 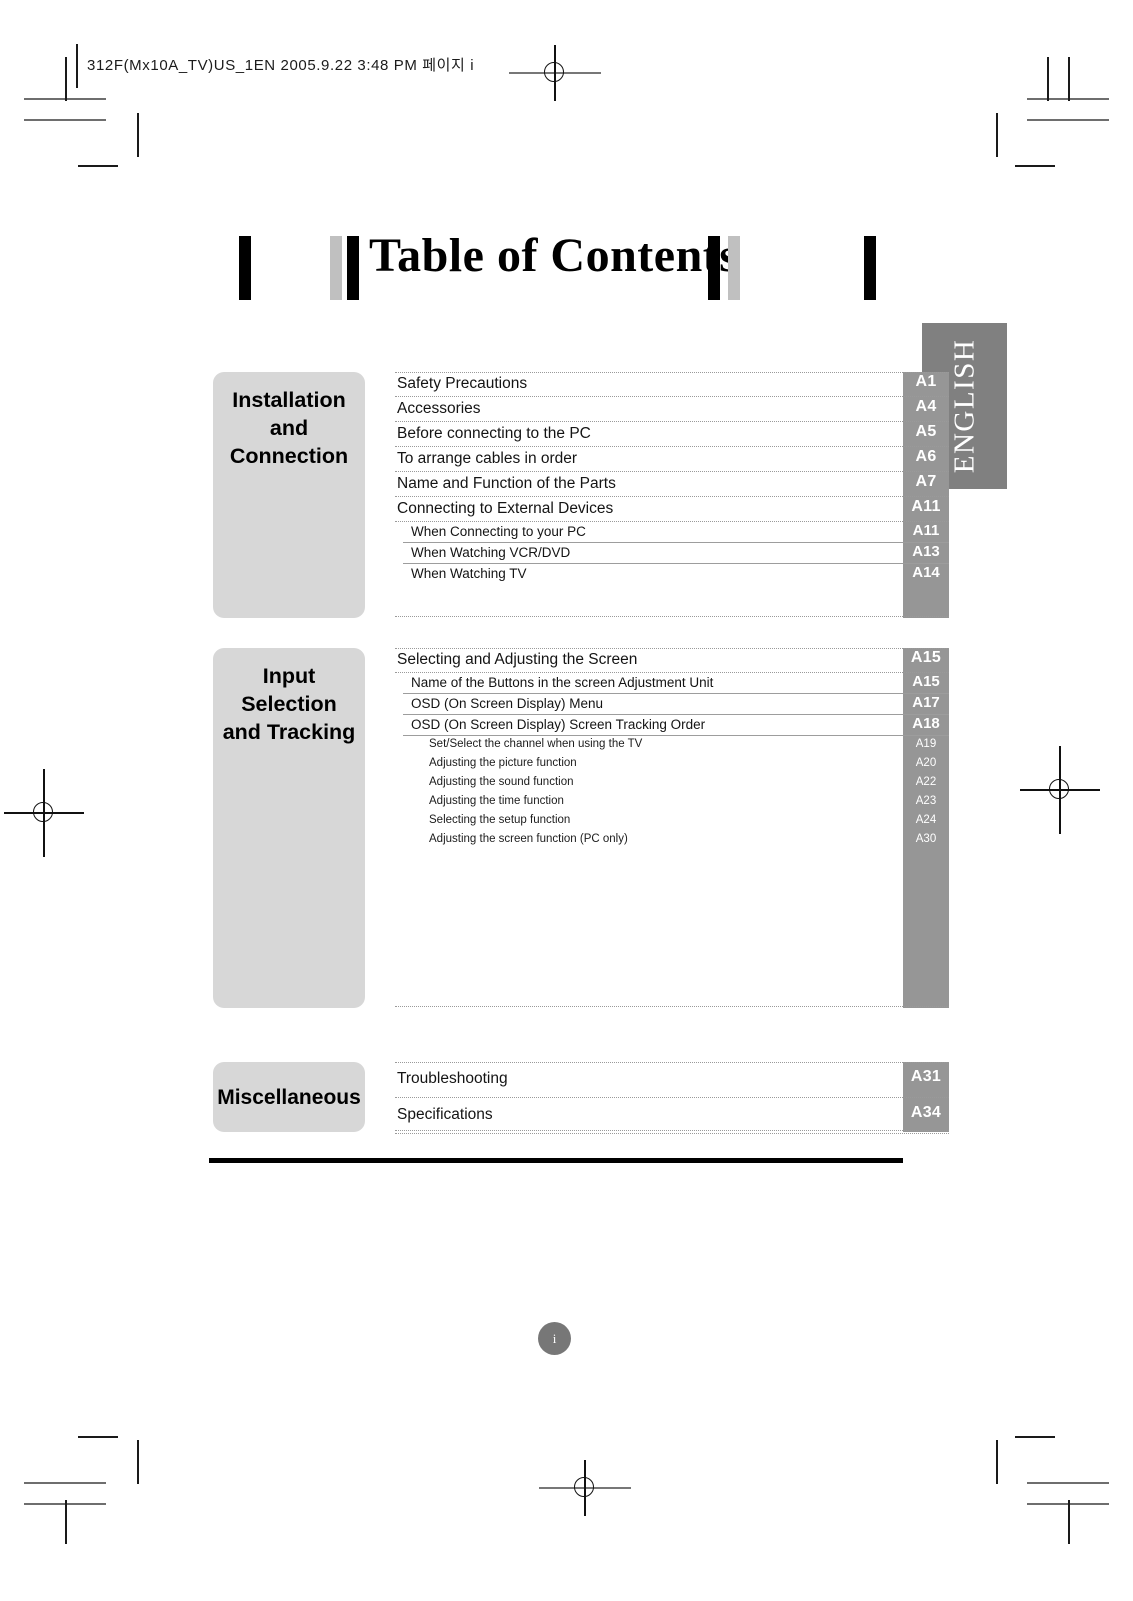 What do you see at coordinates (926, 723) in the screenshot?
I see `toc-entry-page: A18` at bounding box center [926, 723].